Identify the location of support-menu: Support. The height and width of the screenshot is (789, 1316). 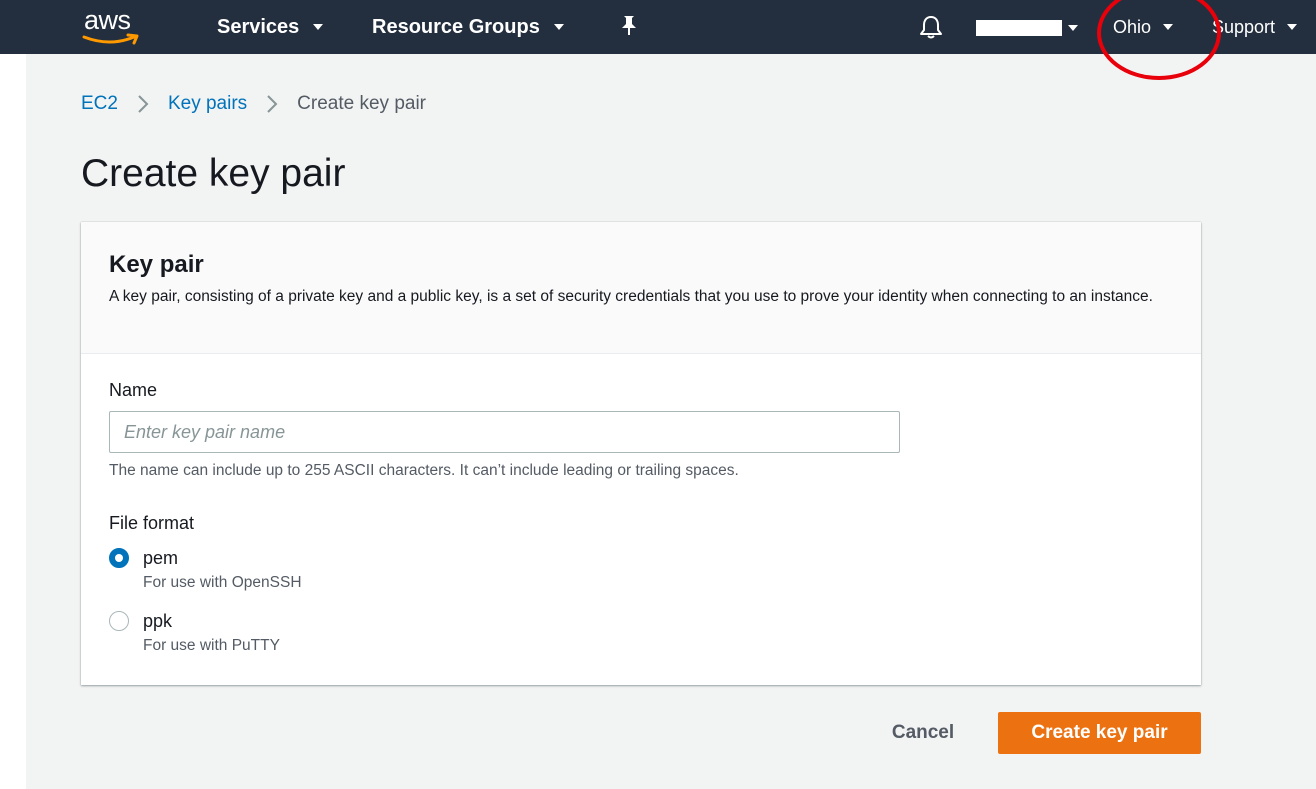
(1255, 27).